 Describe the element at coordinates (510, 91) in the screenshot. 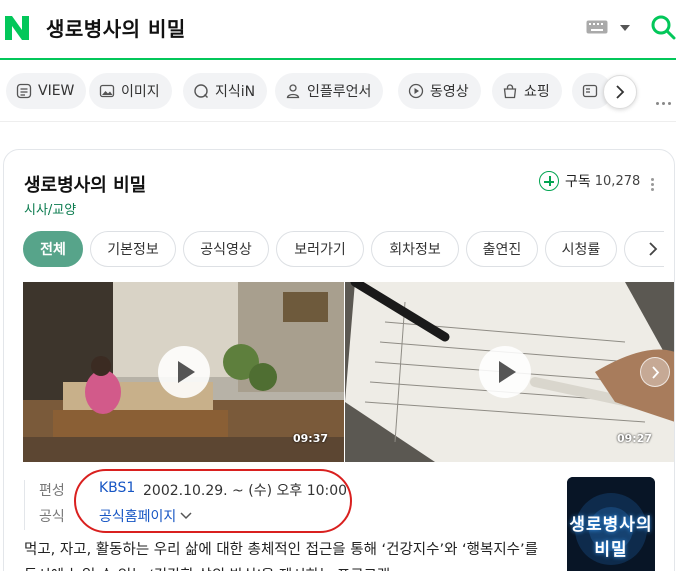

I see `shopping-bag-icon` at that location.